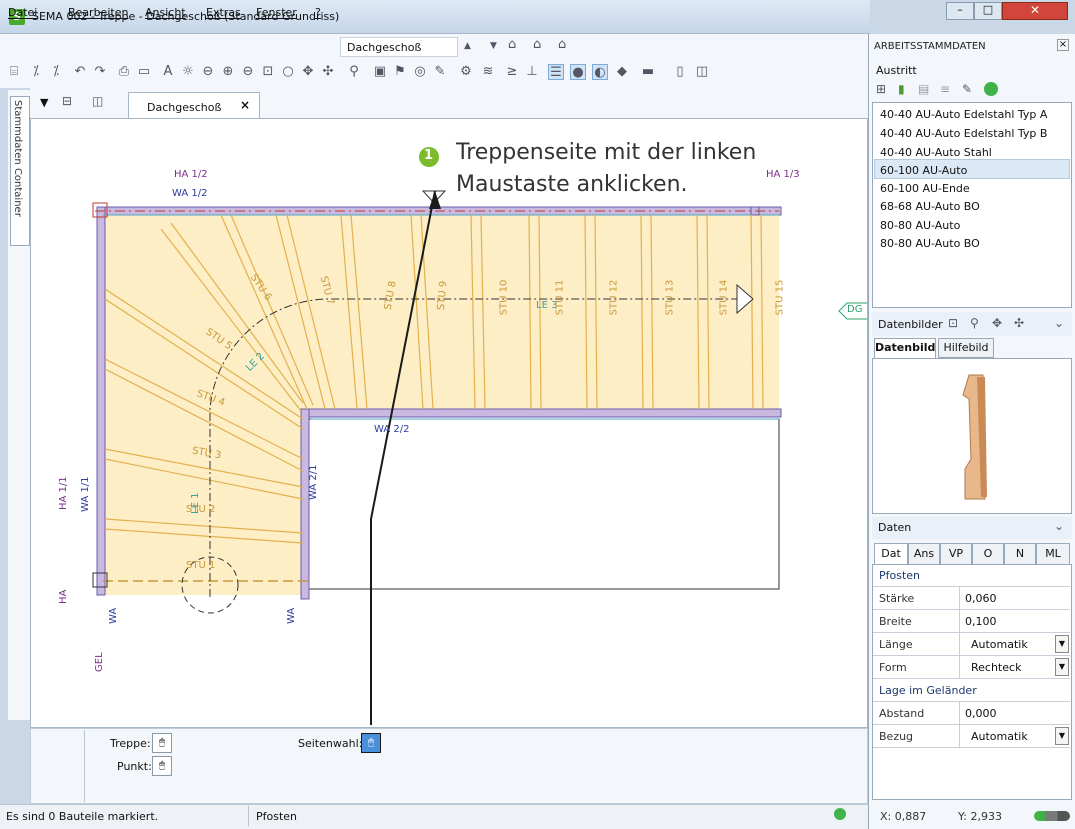 The height and width of the screenshot is (829, 1075). Describe the element at coordinates (67, 101) in the screenshot. I see `new-window-icon: ⊟` at that location.